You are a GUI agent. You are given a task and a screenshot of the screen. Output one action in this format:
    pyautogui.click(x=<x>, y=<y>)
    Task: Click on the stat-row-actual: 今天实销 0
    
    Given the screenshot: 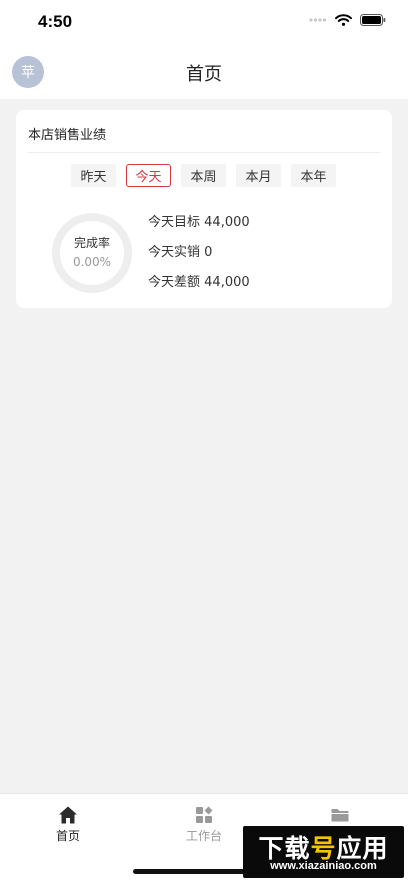 What is the action you would take?
    pyautogui.click(x=199, y=259)
    